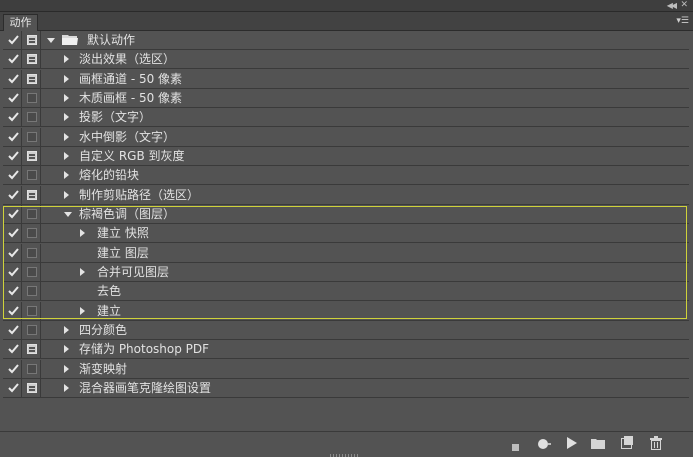  What do you see at coordinates (127, 137) in the screenshot?
I see `action-label: 水中倒影（文字）` at bounding box center [127, 137].